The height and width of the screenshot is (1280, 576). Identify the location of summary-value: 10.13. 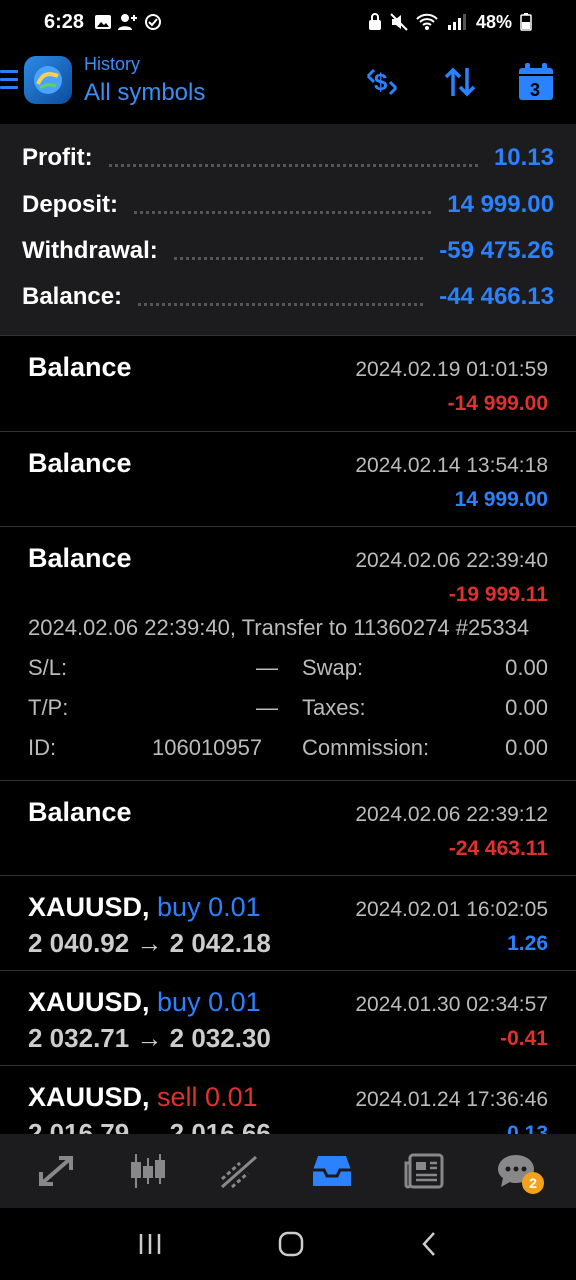
(523, 157).